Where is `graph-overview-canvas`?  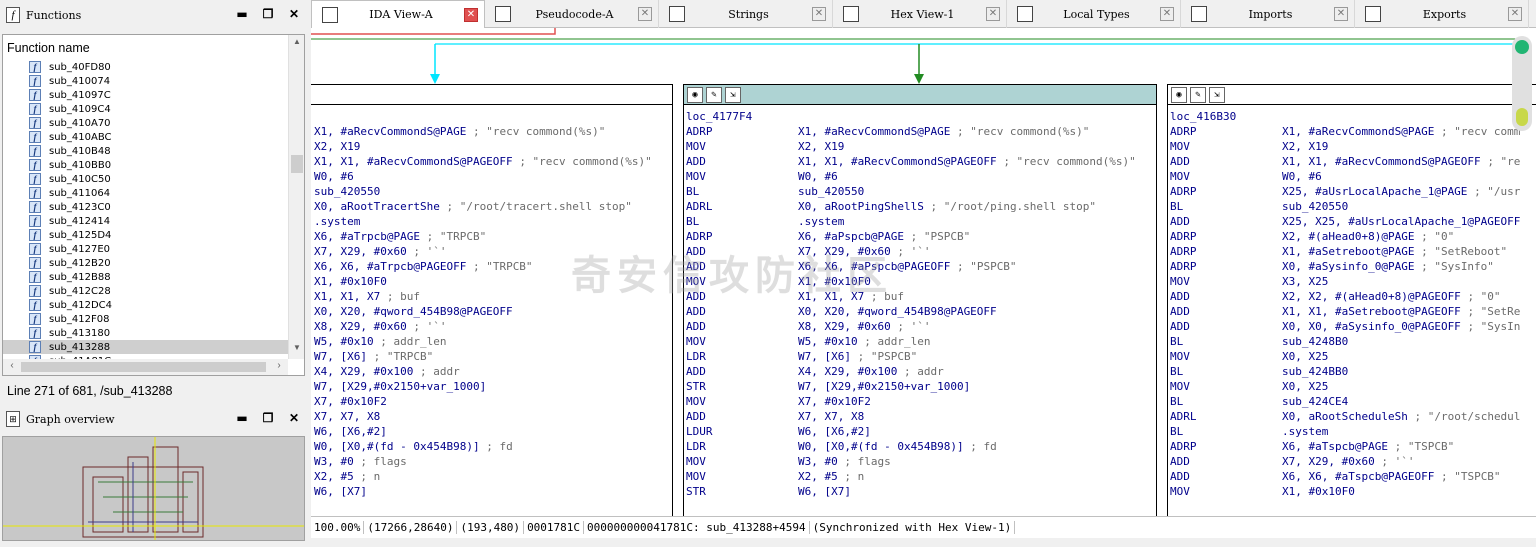 graph-overview-canvas is located at coordinates (153, 488).